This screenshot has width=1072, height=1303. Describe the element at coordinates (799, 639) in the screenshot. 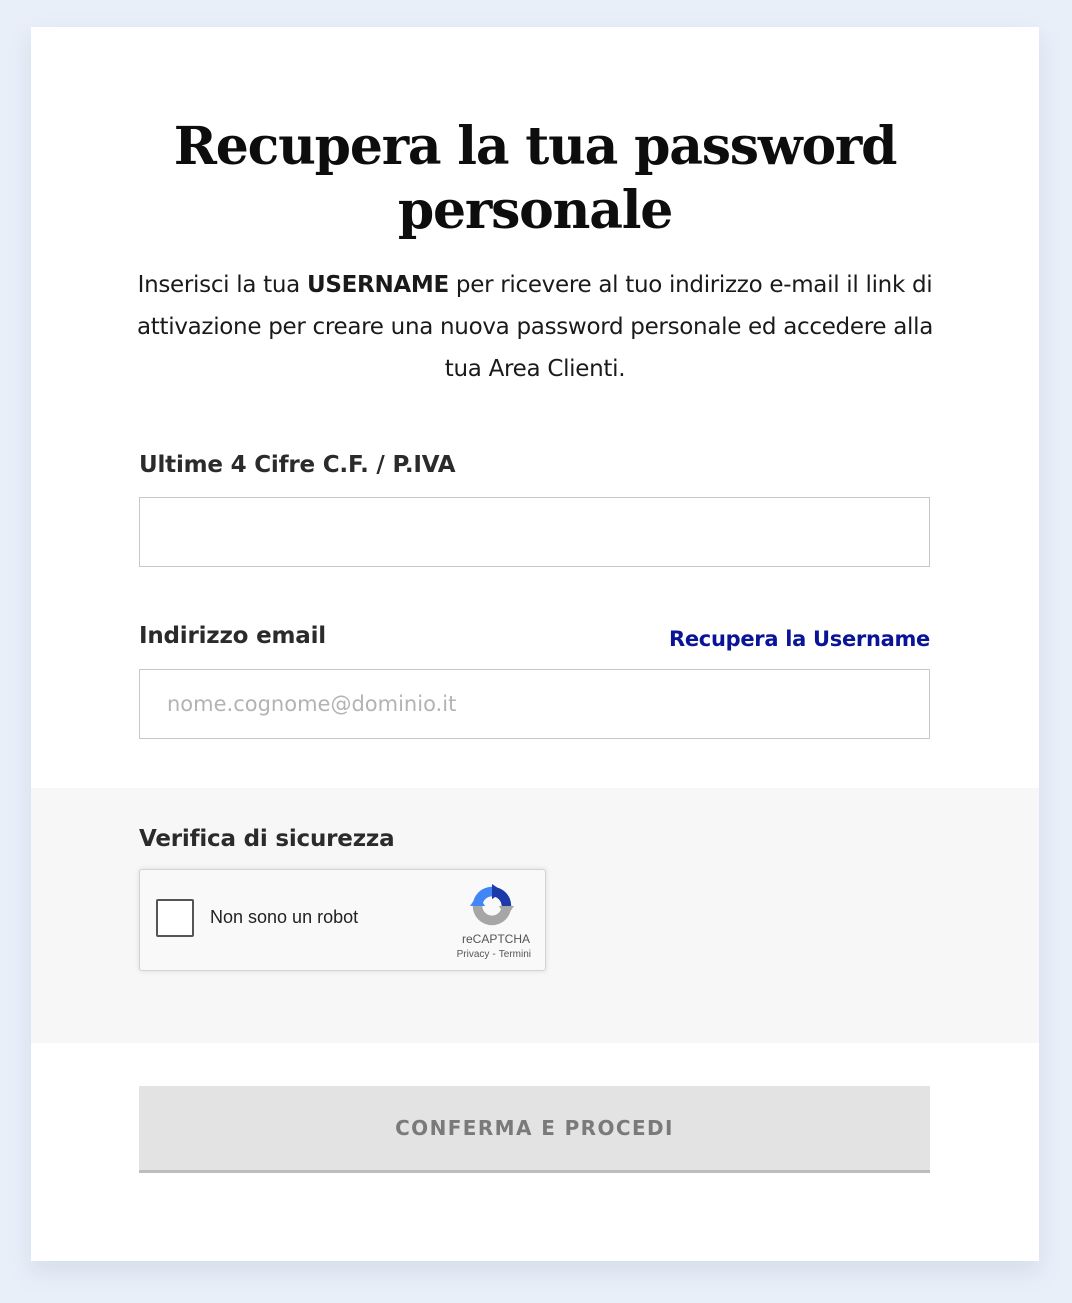

I see `recover-username-link: Recupera la Username` at that location.